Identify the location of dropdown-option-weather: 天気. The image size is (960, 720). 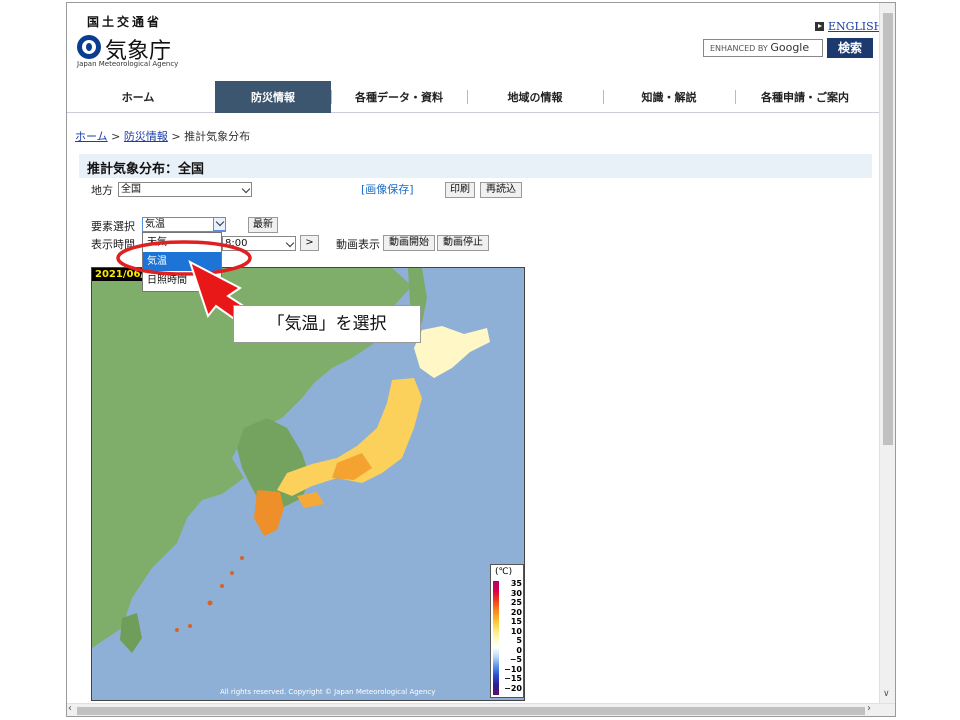
(182, 242).